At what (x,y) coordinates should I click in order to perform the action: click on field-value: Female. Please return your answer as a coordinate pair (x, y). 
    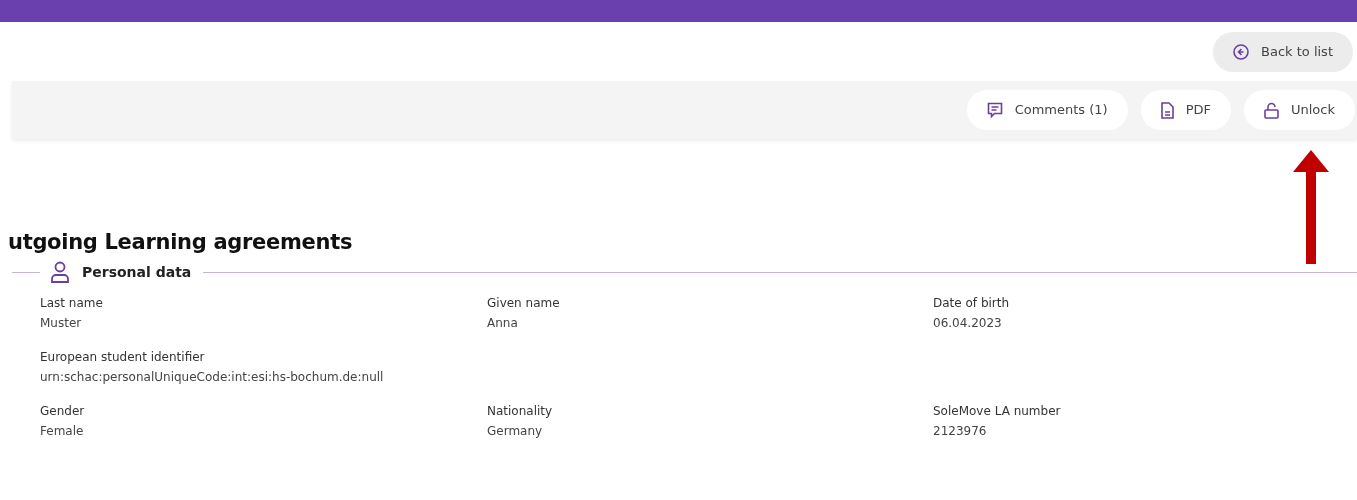
    Looking at the image, I should click on (62, 431).